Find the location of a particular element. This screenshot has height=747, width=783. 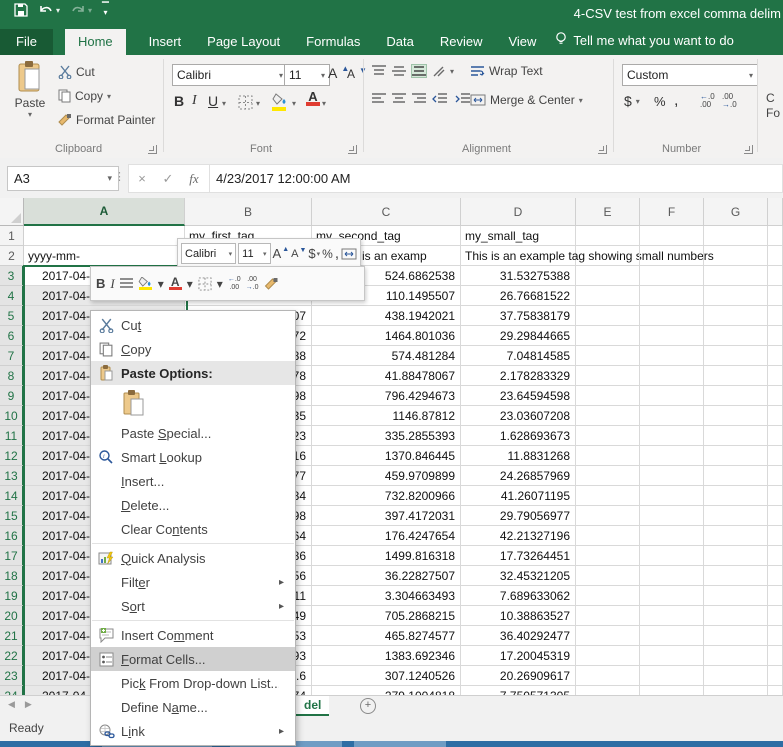

shrink-font-icon: A ▼ is located at coordinates (298, 253).